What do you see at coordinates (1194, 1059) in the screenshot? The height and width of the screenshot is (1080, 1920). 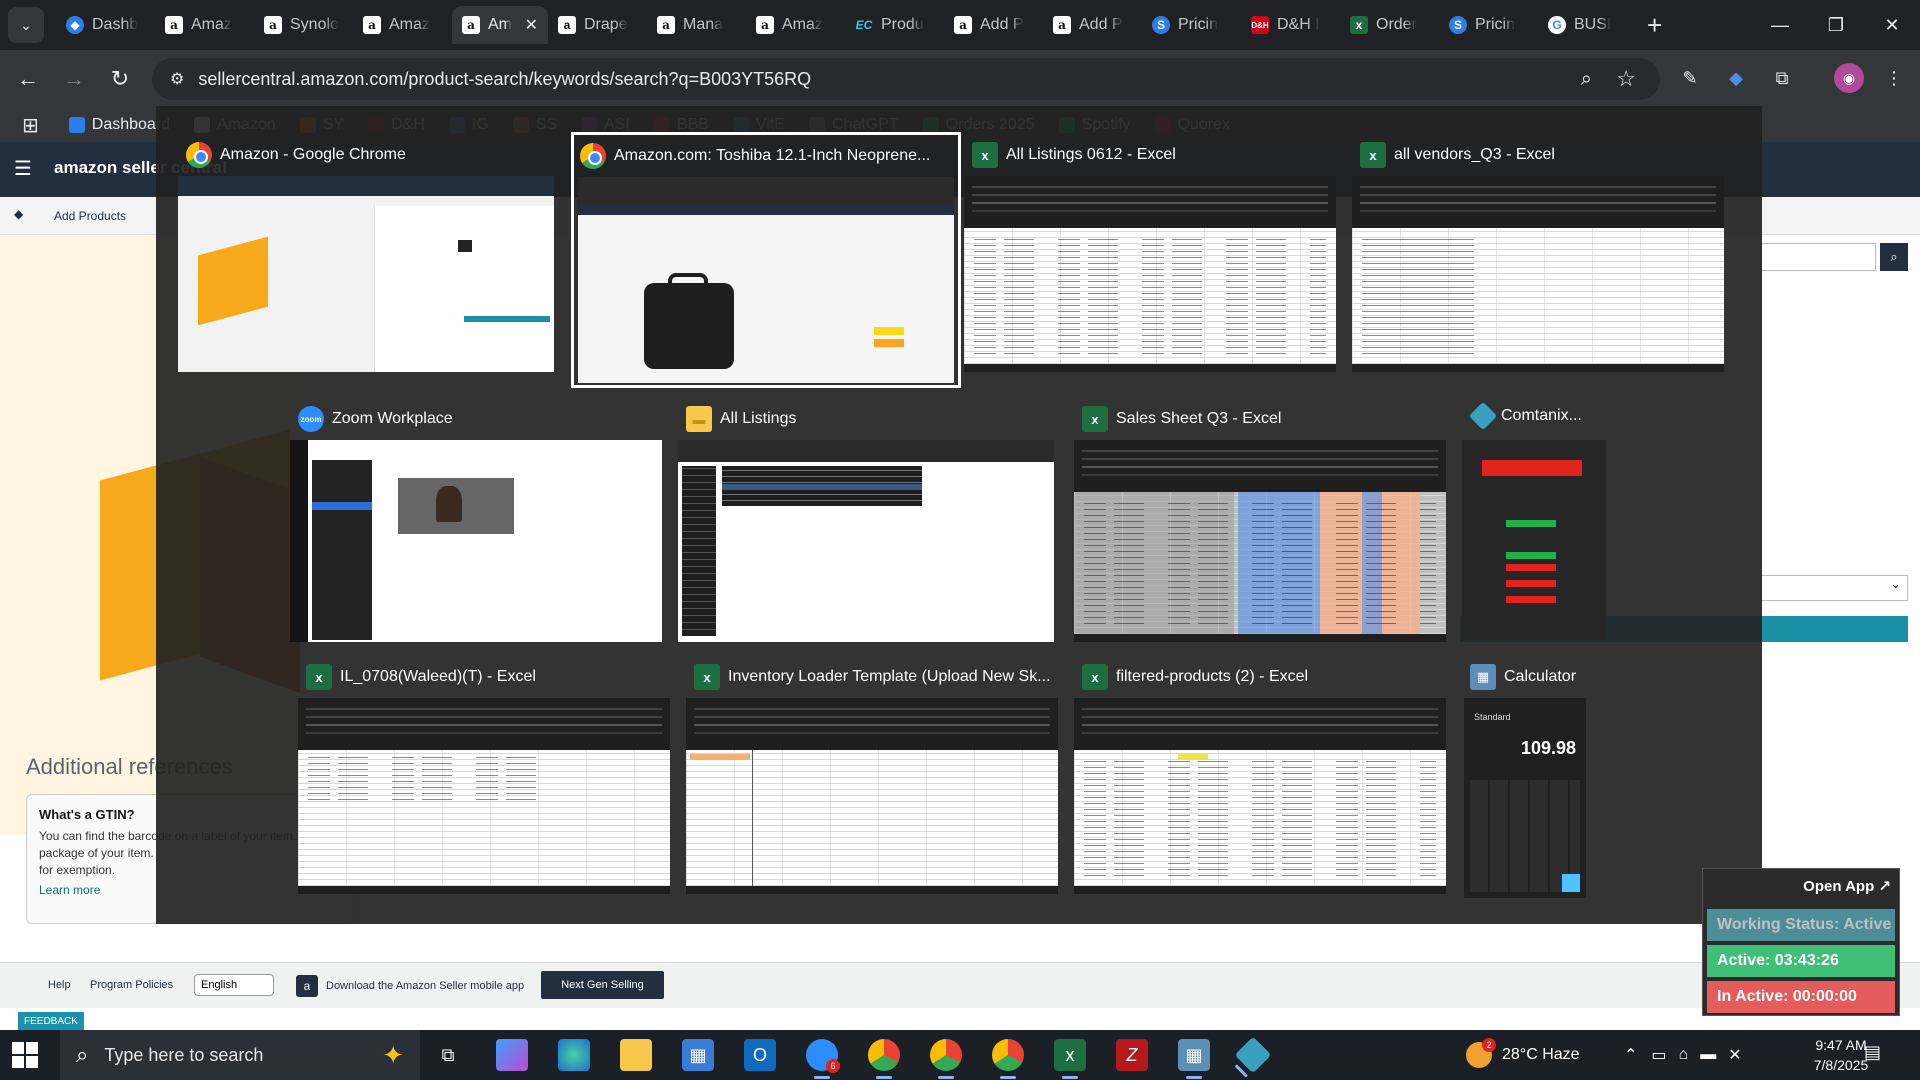 I see `calculator-taskbar-icon: ▦` at bounding box center [1194, 1059].